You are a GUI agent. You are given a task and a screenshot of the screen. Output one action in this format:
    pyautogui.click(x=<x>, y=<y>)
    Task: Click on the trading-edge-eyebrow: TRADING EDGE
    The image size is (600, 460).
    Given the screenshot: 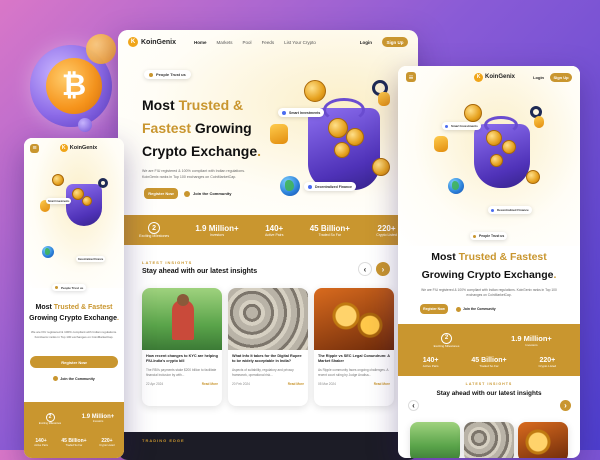 What is the action you would take?
    pyautogui.click(x=163, y=440)
    